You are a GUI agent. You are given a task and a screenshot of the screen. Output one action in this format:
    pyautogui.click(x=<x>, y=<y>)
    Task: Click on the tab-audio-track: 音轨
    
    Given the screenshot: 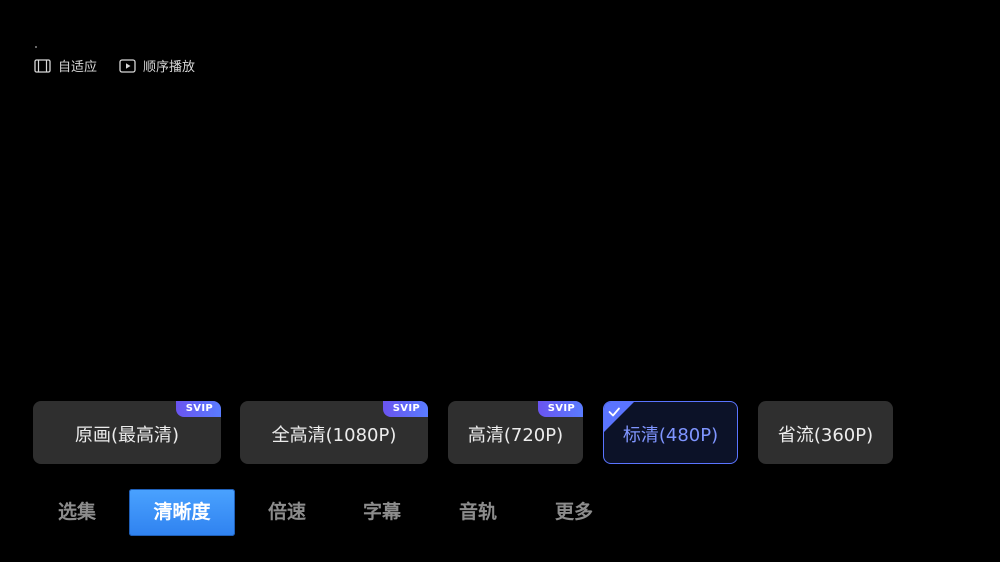 What is the action you would take?
    pyautogui.click(x=478, y=512)
    